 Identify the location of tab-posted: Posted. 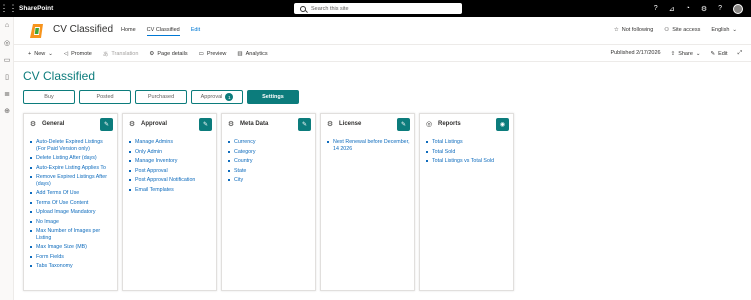
(105, 97).